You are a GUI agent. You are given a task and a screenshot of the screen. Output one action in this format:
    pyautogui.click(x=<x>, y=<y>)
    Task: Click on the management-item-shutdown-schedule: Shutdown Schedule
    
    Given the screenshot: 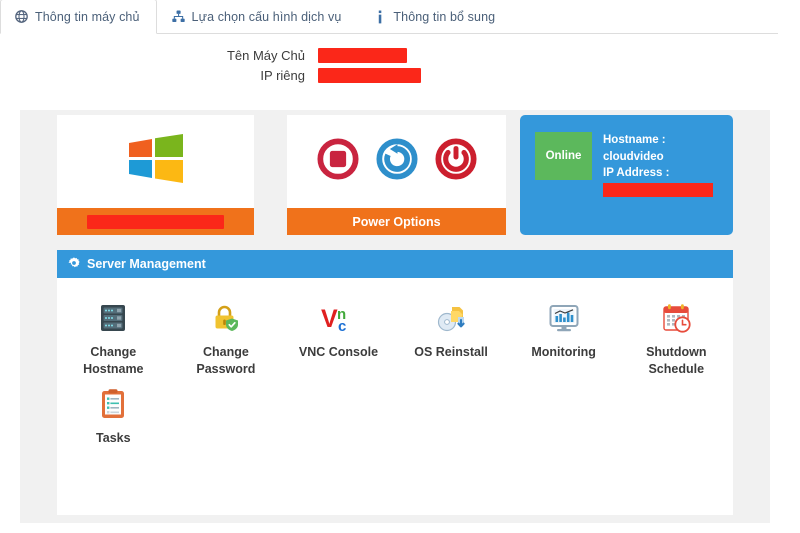 What is the action you would take?
    pyautogui.click(x=676, y=335)
    